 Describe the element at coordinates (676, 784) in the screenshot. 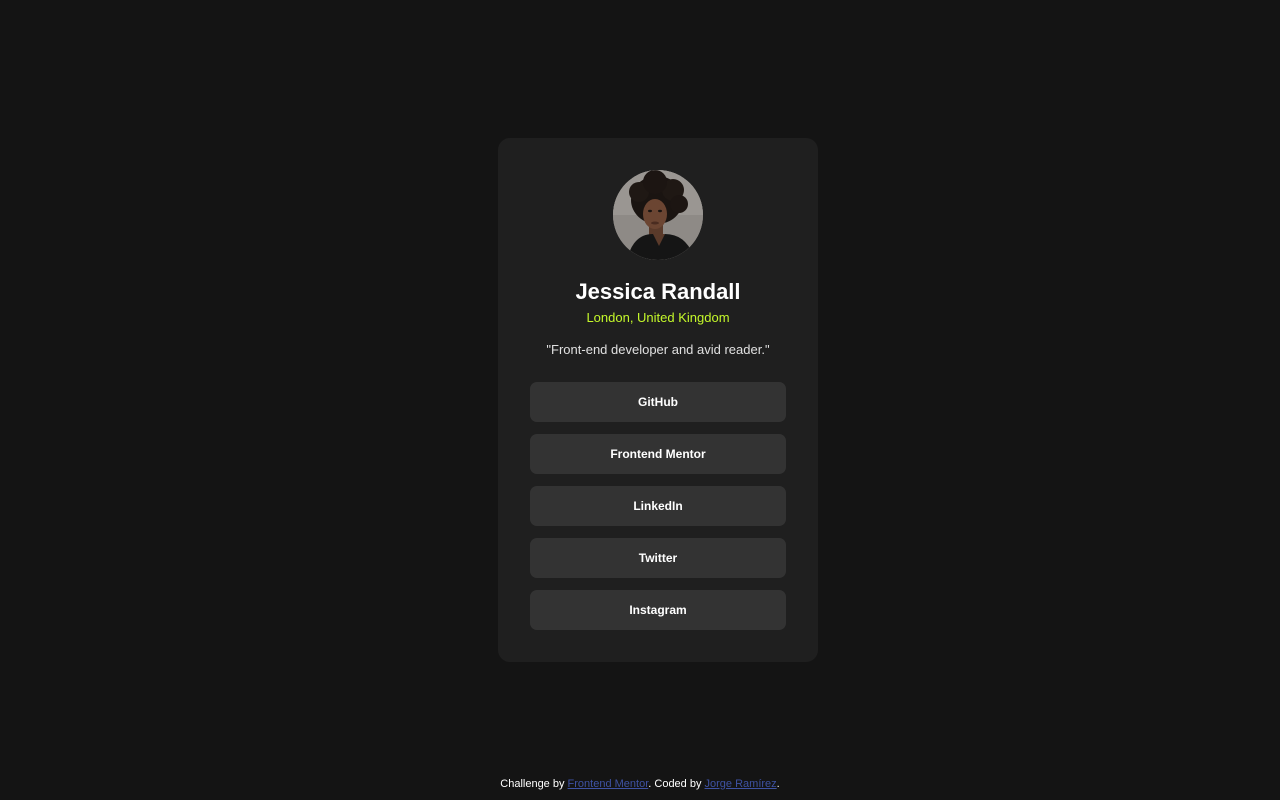

I see `footer-middle: . Coded by` at that location.